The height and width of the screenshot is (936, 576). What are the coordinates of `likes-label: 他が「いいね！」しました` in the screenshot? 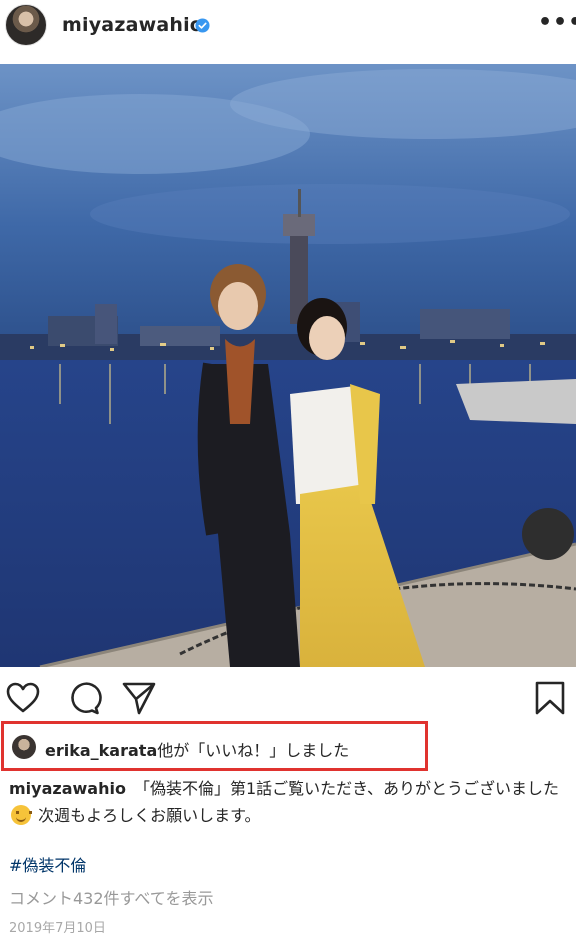 It's located at (253, 750).